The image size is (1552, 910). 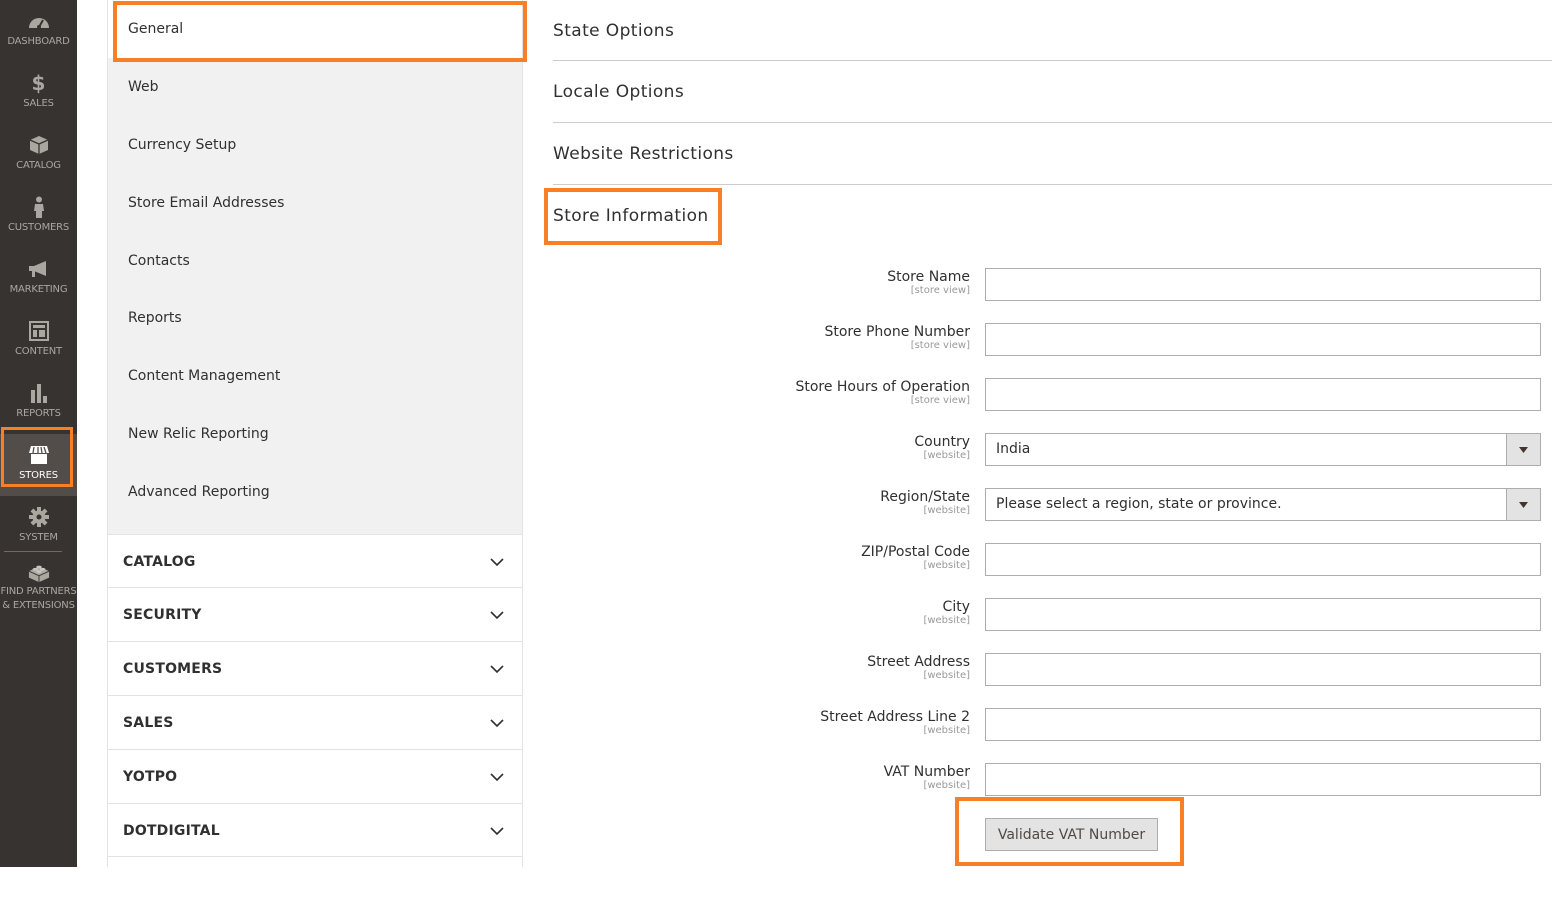 I want to click on tab-advanced-reporting: Advanced Reporting, so click(x=315, y=492).